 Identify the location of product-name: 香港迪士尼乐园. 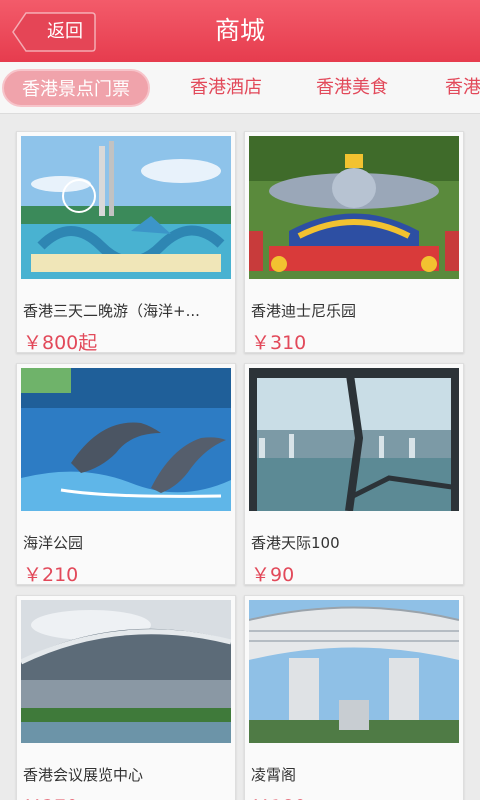
(304, 311).